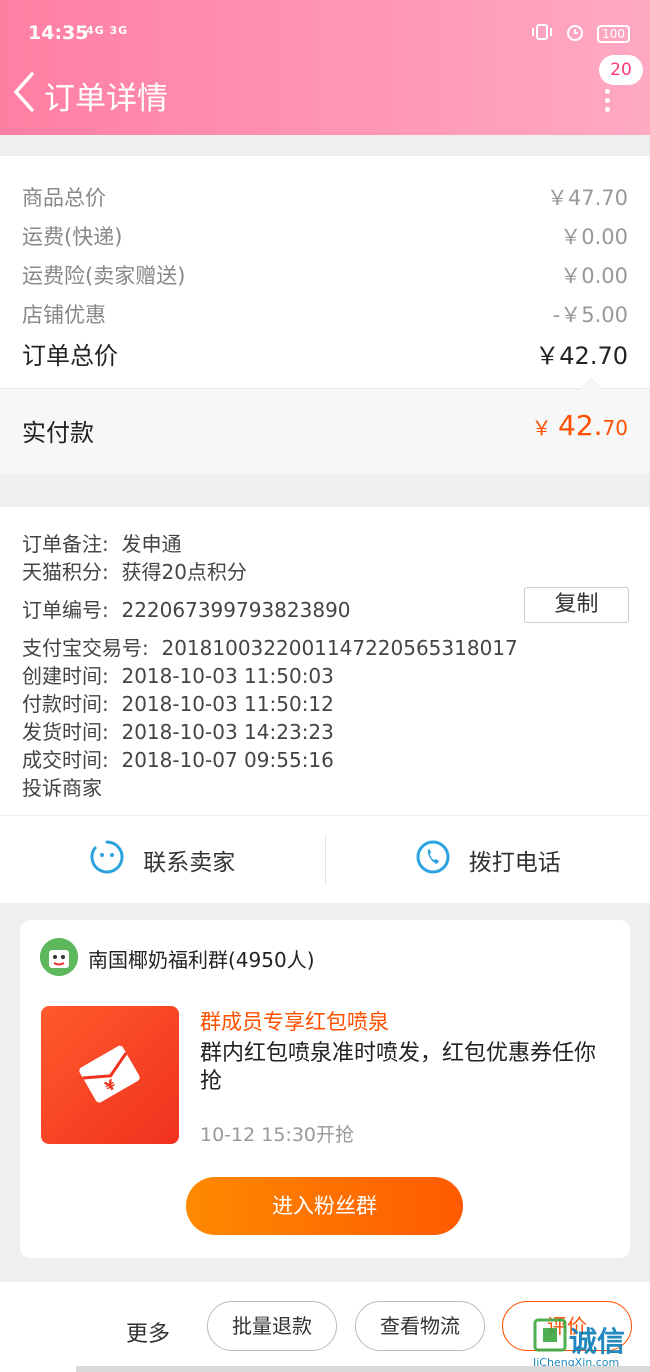 This screenshot has width=650, height=1372. I want to click on watermark-text: 诚信, so click(597, 1341).